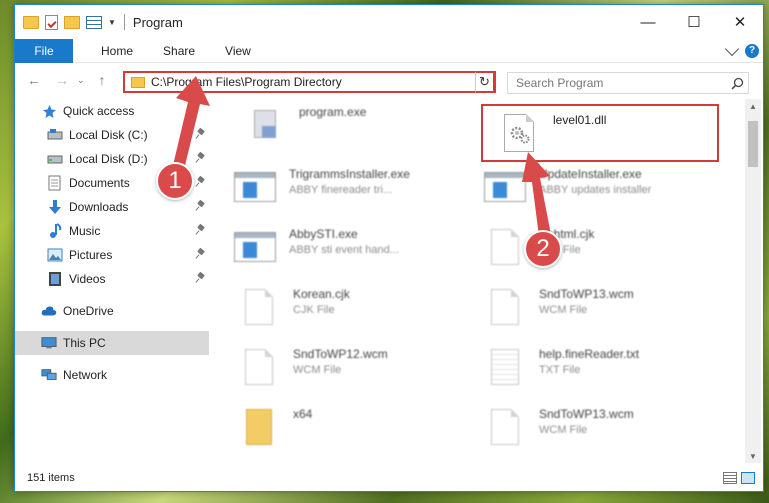 This screenshot has height=503, width=769. What do you see at coordinates (543, 249) in the screenshot?
I see `callout-badge-2: 2` at bounding box center [543, 249].